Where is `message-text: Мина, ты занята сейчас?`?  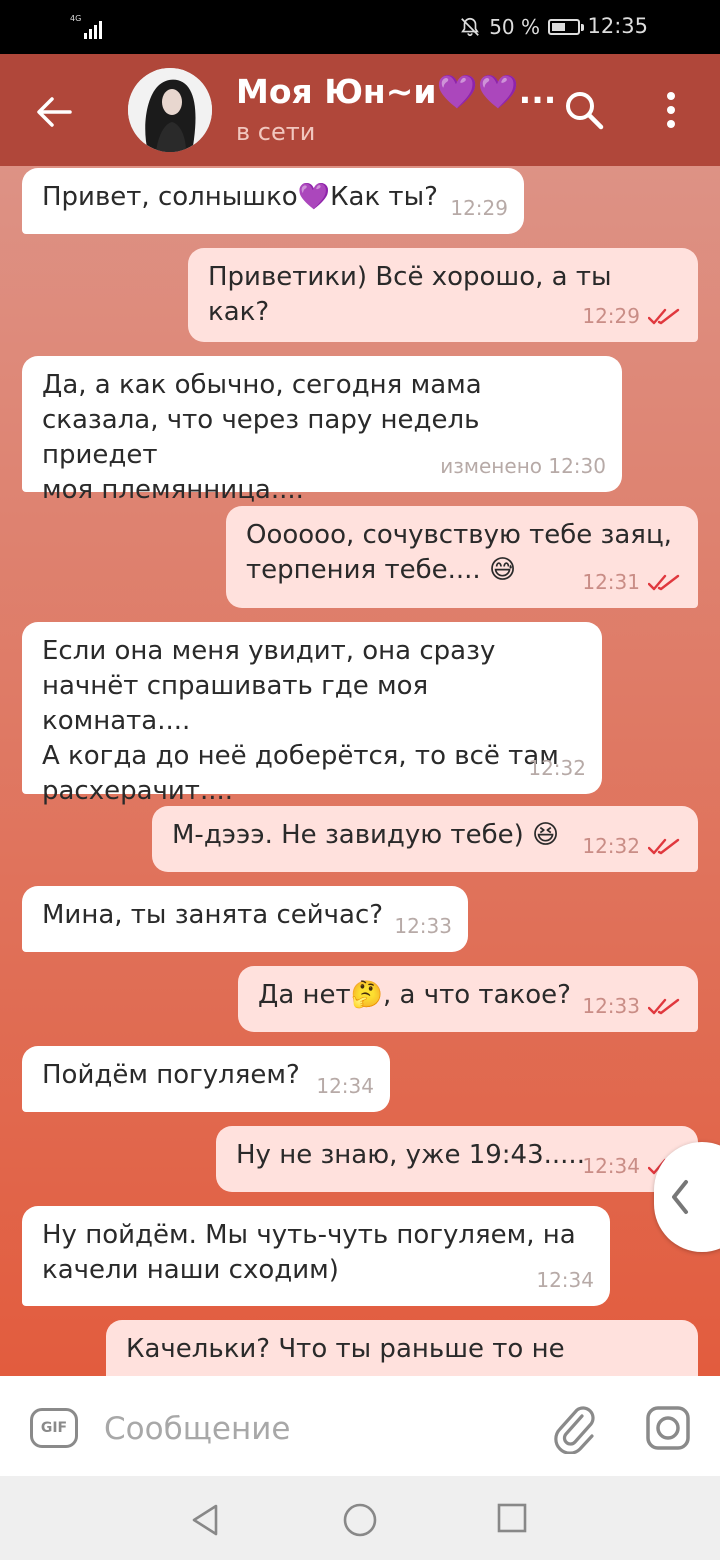
message-text: Мина, ты занята сейчас? is located at coordinates (213, 915).